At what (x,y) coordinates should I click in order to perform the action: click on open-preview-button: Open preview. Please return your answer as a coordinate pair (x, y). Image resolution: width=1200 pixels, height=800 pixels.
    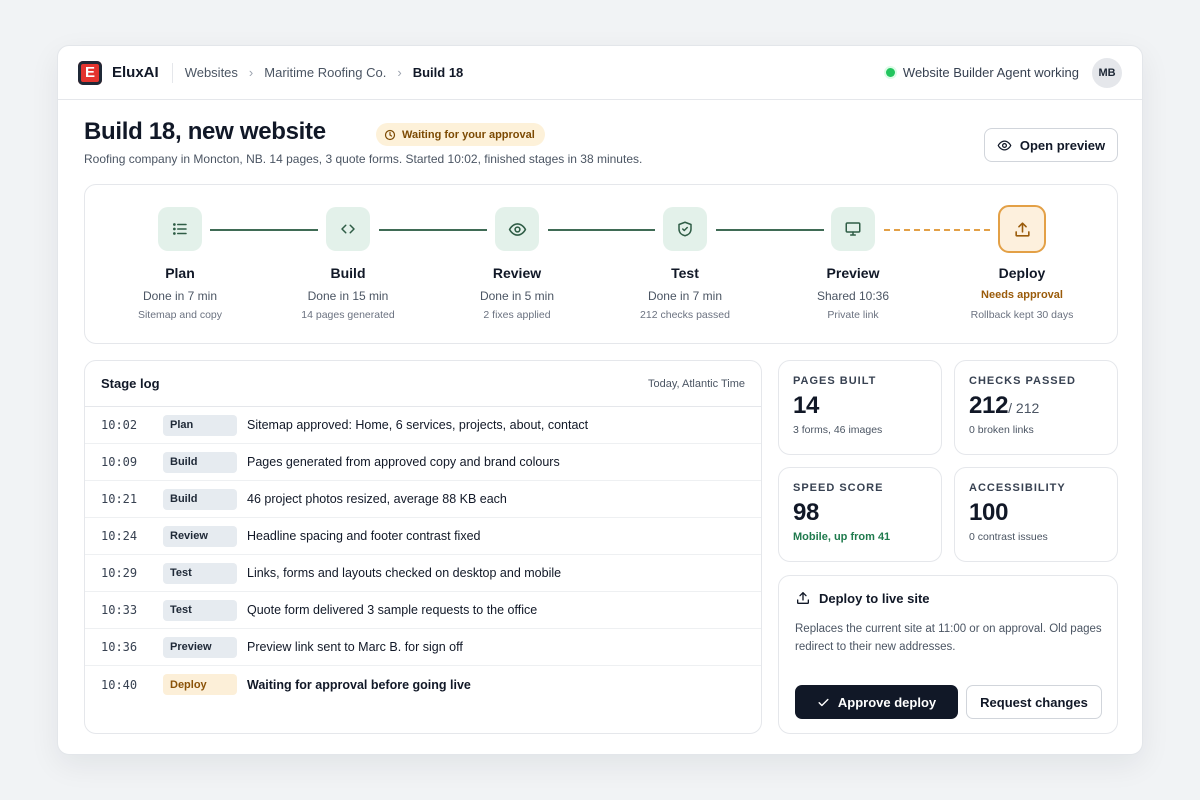
    Looking at the image, I should click on (1051, 145).